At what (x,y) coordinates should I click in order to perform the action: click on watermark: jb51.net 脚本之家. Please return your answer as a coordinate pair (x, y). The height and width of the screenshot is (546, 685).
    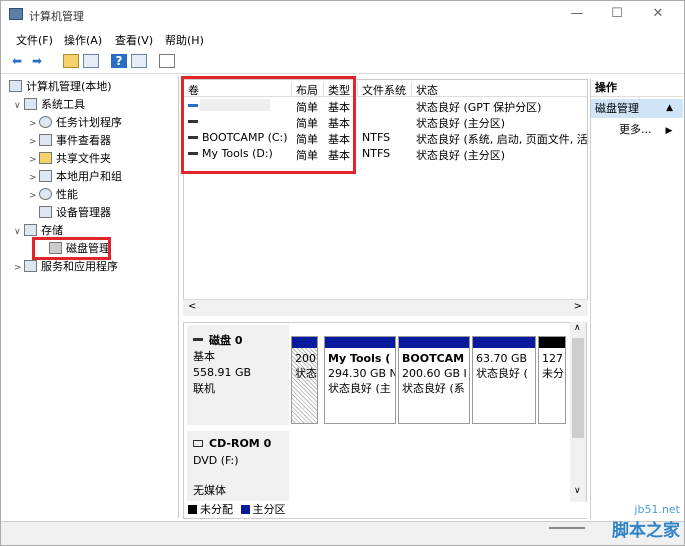
    Looking at the image, I should click on (646, 522).